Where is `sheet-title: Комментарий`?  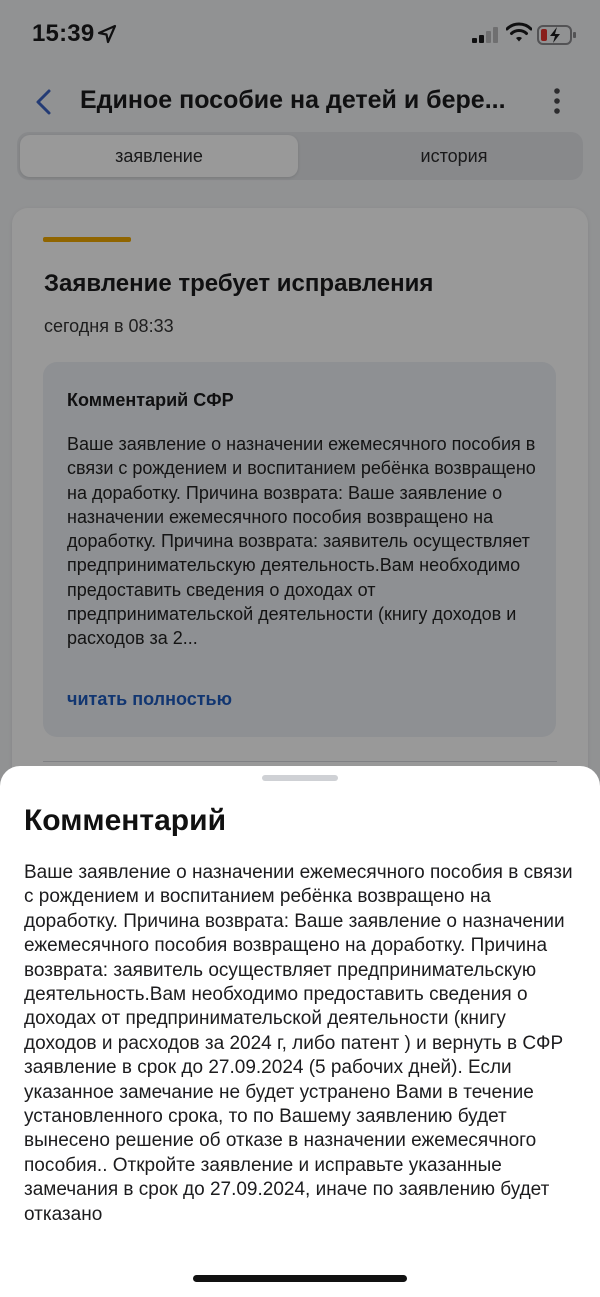
sheet-title: Комментарий is located at coordinates (125, 820).